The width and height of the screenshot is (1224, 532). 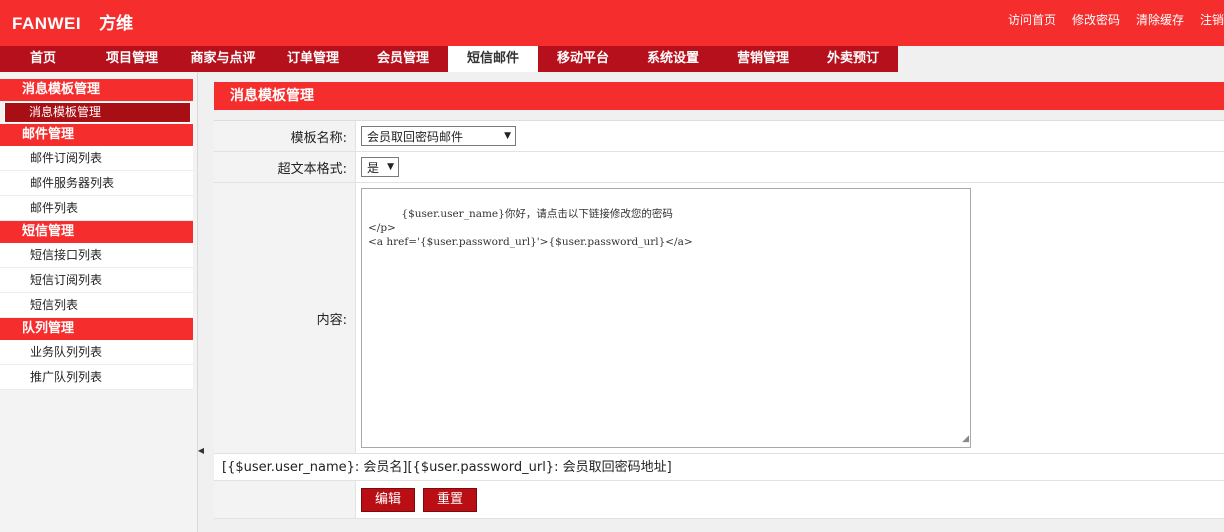 I want to click on nav-members: 会员管理, so click(x=403, y=59).